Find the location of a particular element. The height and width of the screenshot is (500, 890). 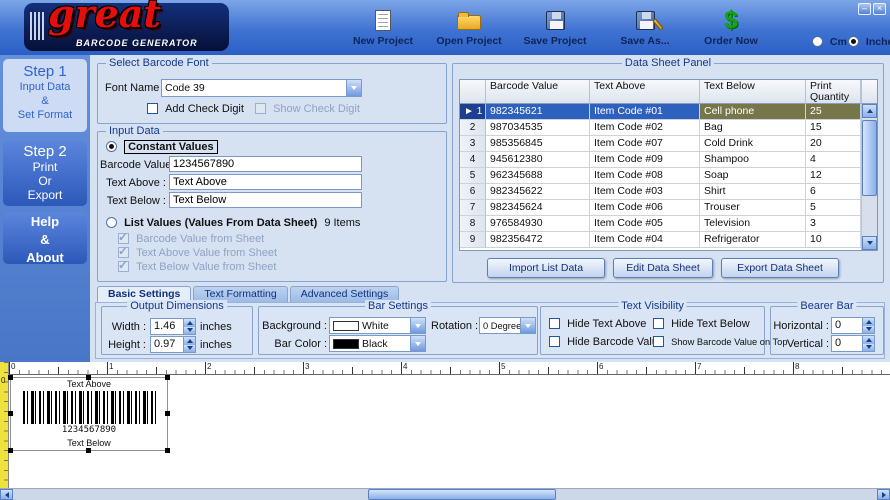

cell-text-below: Trouser is located at coordinates (753, 208).